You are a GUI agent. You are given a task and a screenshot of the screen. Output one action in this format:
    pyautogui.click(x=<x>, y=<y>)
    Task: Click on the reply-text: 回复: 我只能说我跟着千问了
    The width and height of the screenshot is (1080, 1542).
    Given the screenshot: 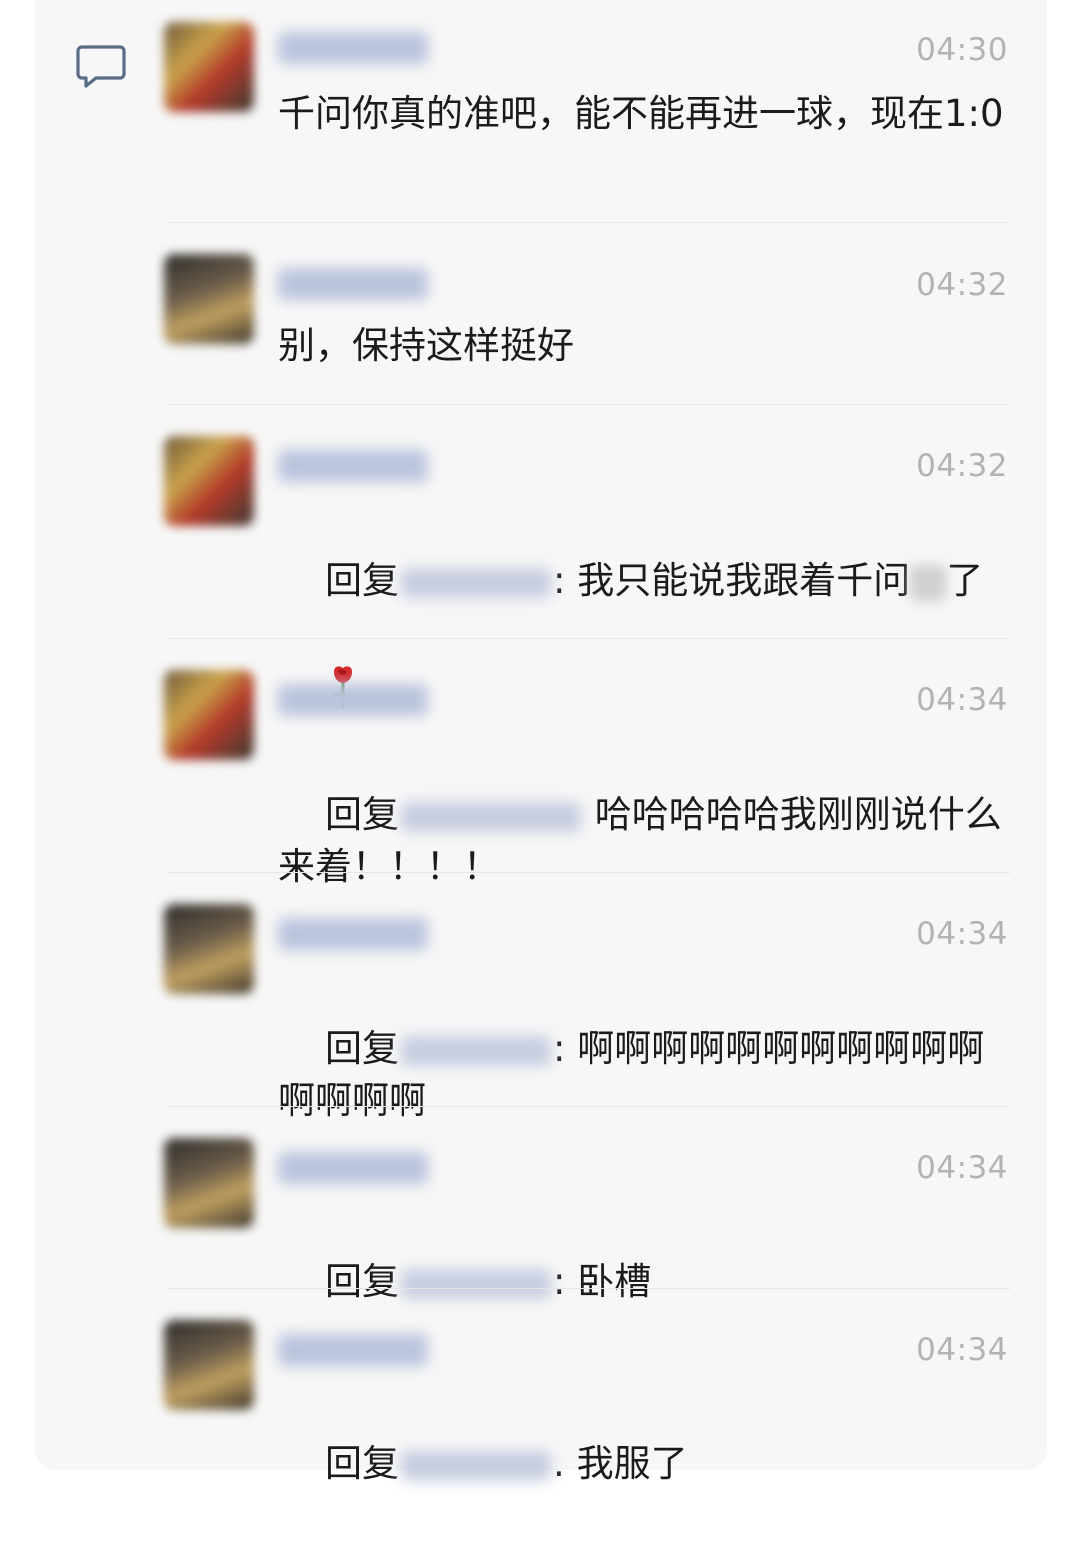 What is the action you would take?
    pyautogui.click(x=644, y=633)
    